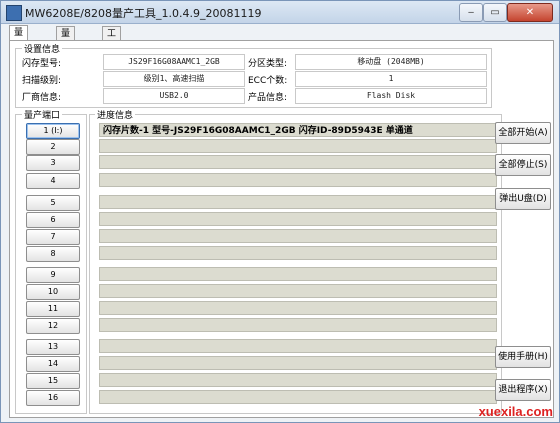 The width and height of the screenshot is (560, 423). I want to click on maximize-icon: ▭, so click(495, 12).